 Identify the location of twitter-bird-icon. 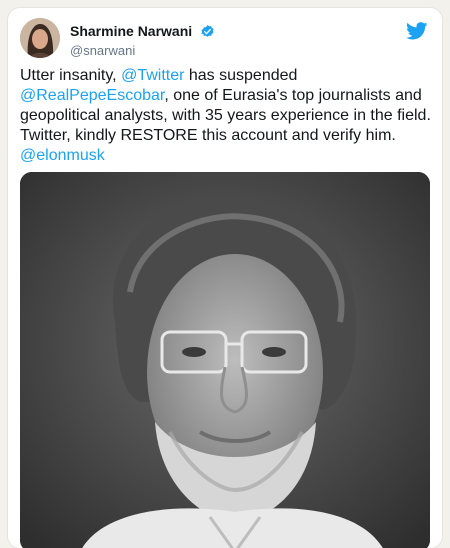
(417, 31).